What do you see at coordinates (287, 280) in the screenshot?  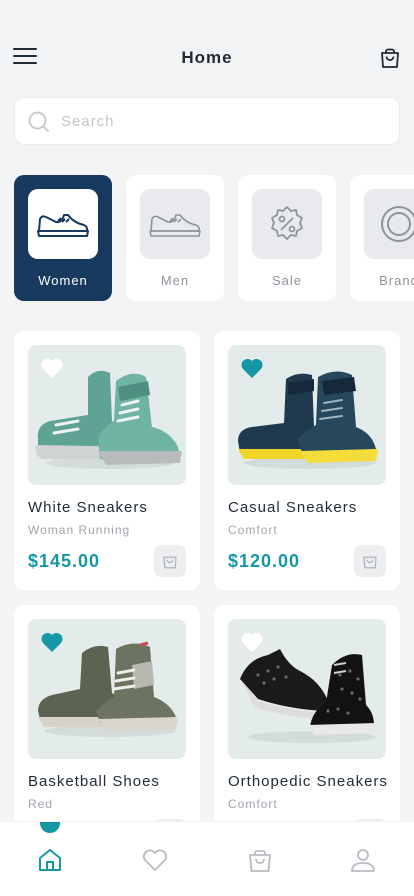 I see `category-label: Sale` at bounding box center [287, 280].